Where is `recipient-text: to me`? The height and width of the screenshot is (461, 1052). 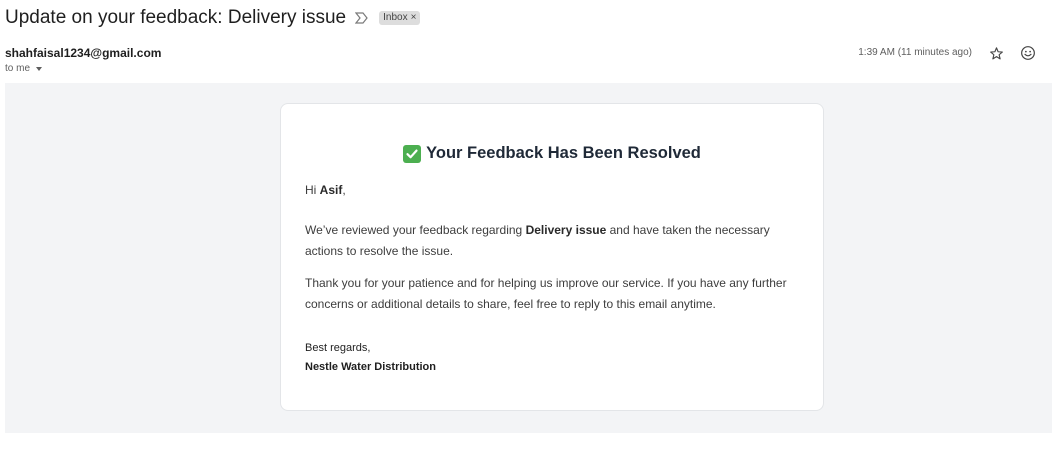 recipient-text: to me is located at coordinates (18, 68).